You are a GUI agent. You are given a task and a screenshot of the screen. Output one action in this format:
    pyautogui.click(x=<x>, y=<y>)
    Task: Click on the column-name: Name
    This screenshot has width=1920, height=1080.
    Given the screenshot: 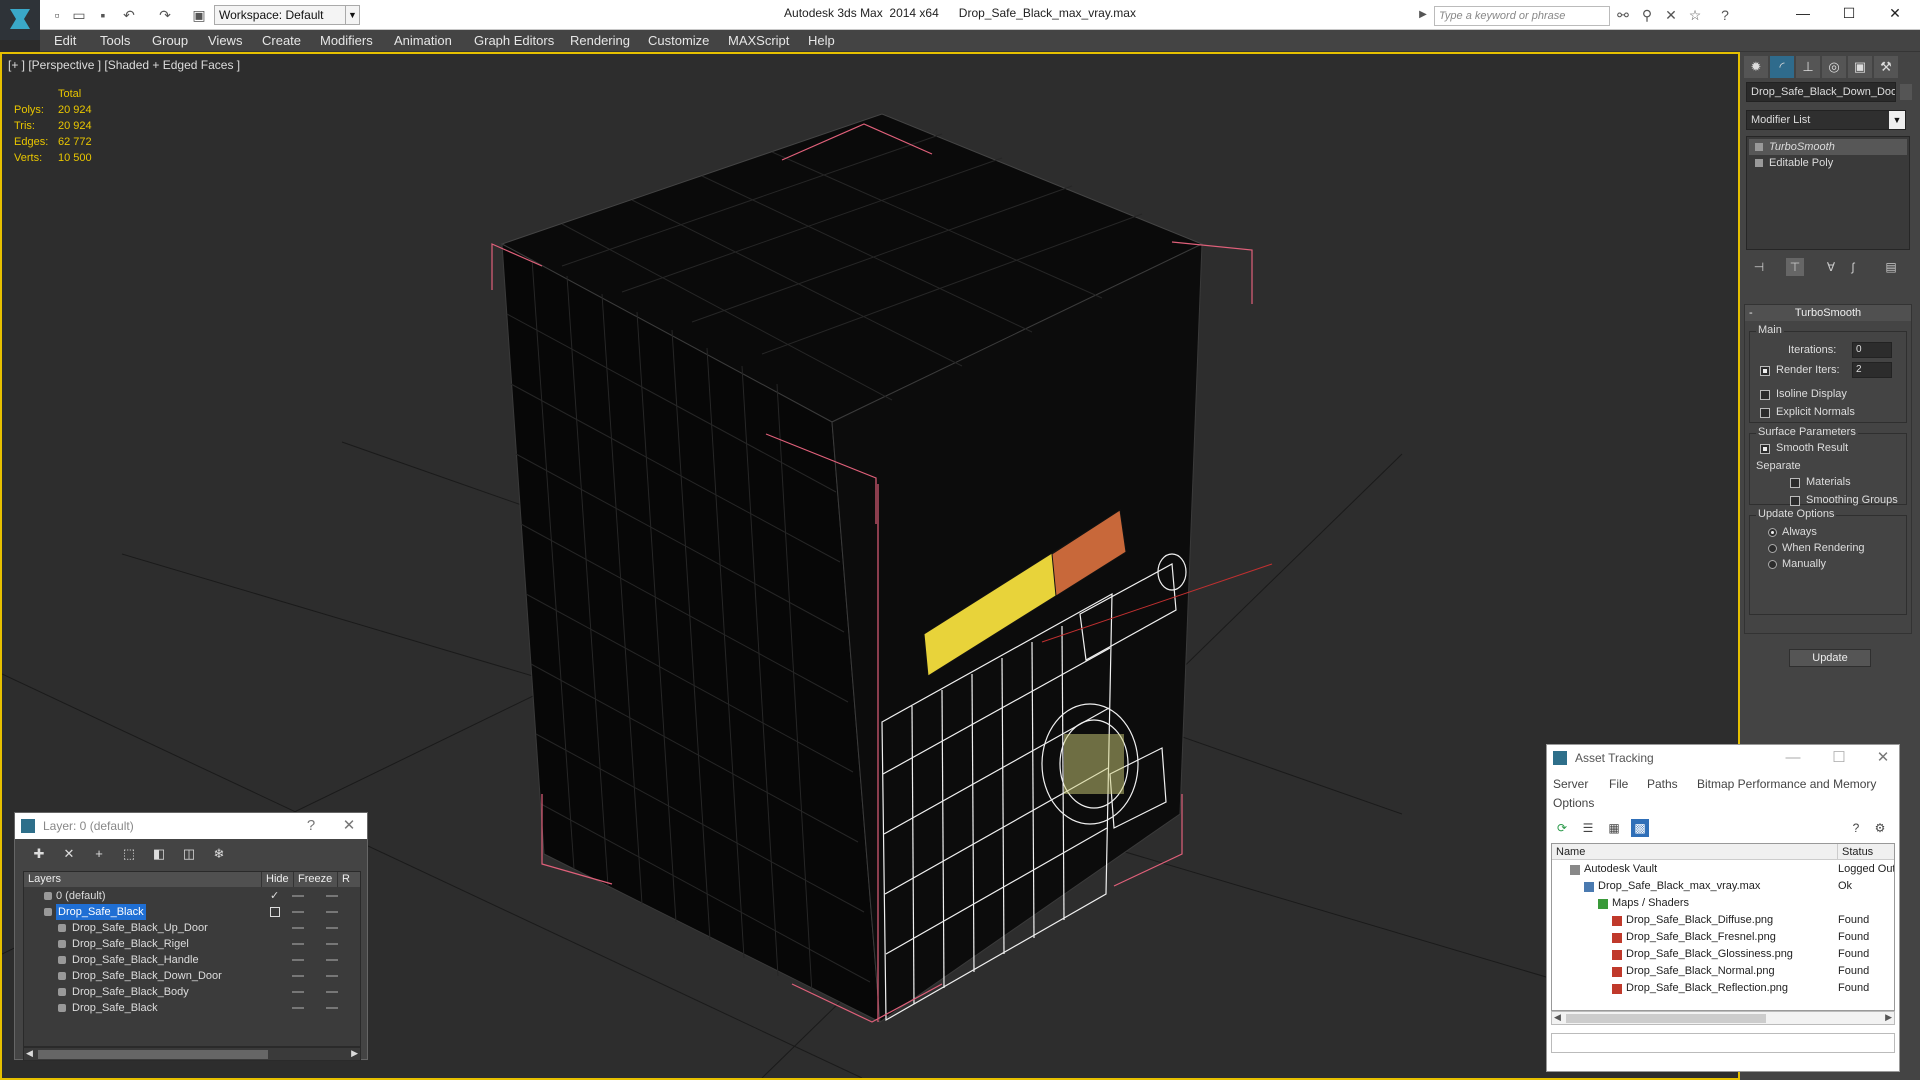 What is the action you would take?
    pyautogui.click(x=1695, y=852)
    